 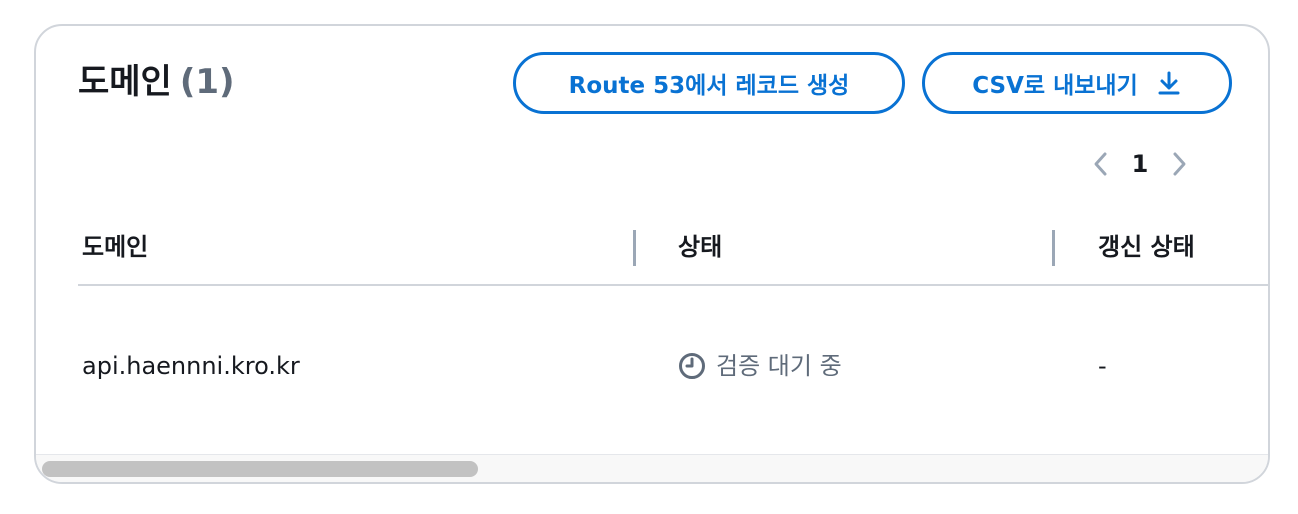 I want to click on cell-renewal-status: -, so click(x=1102, y=366).